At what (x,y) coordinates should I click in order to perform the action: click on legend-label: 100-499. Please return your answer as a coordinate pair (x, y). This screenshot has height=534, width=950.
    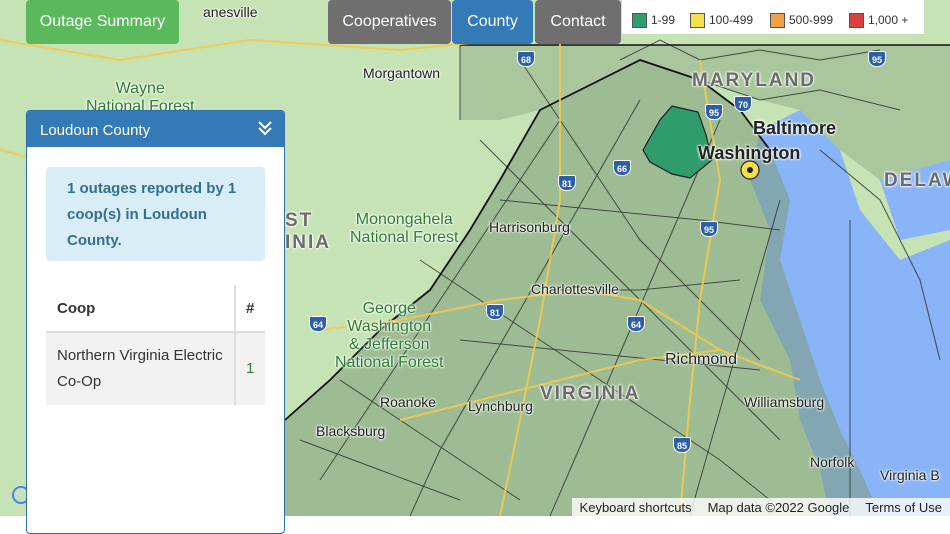
    Looking at the image, I should click on (731, 20).